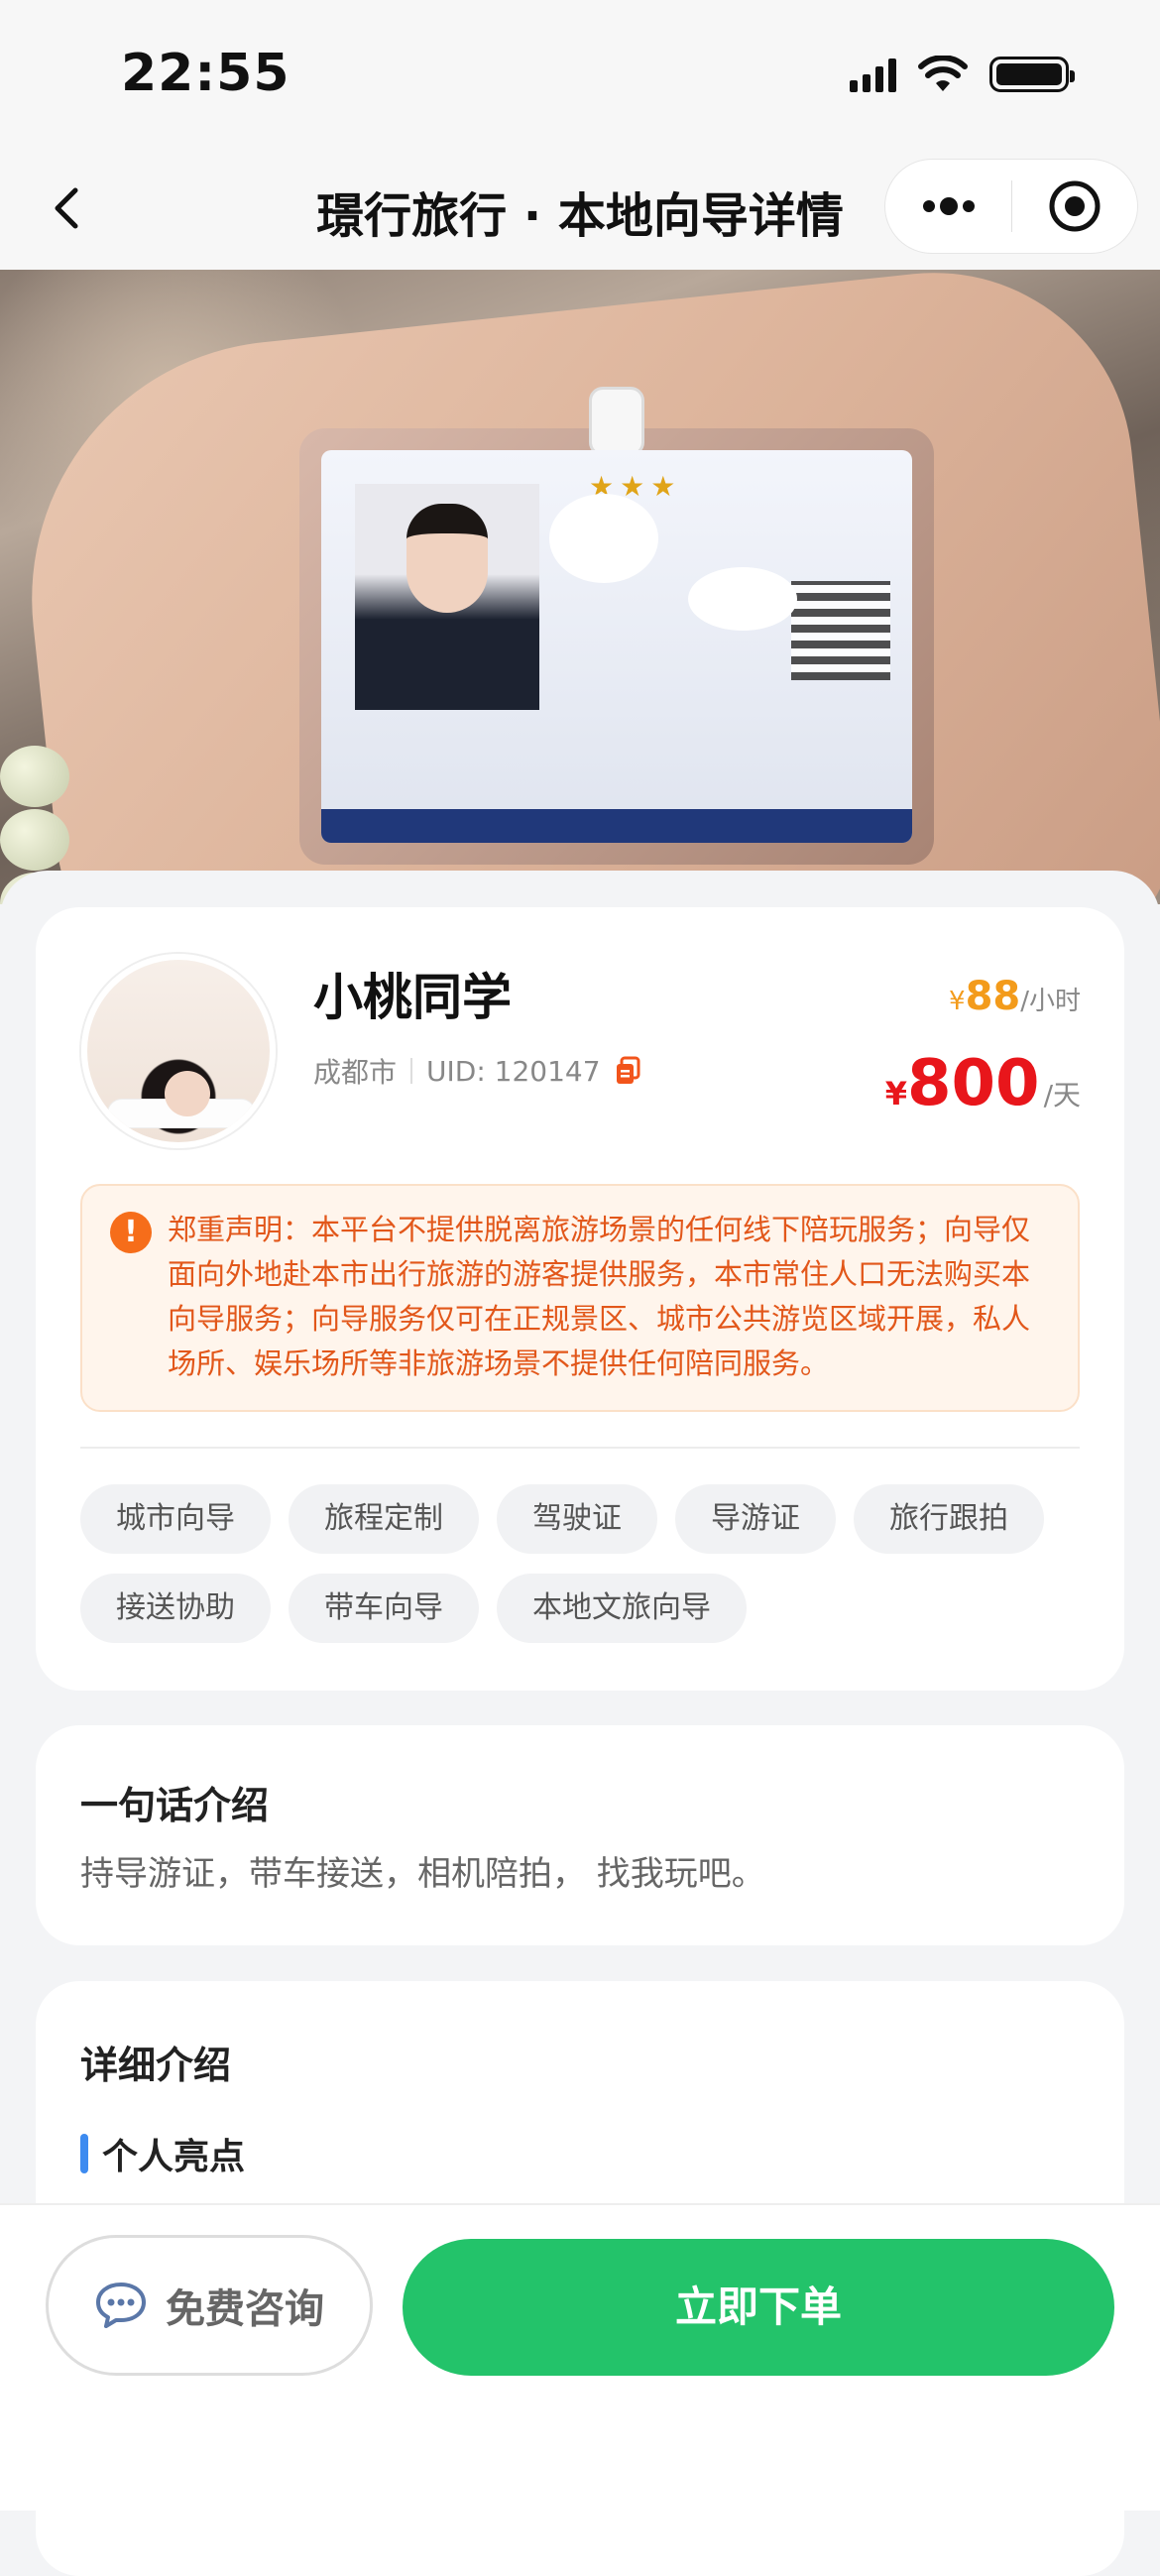  What do you see at coordinates (384, 1519) in the screenshot?
I see `tag: 旅程定制` at bounding box center [384, 1519].